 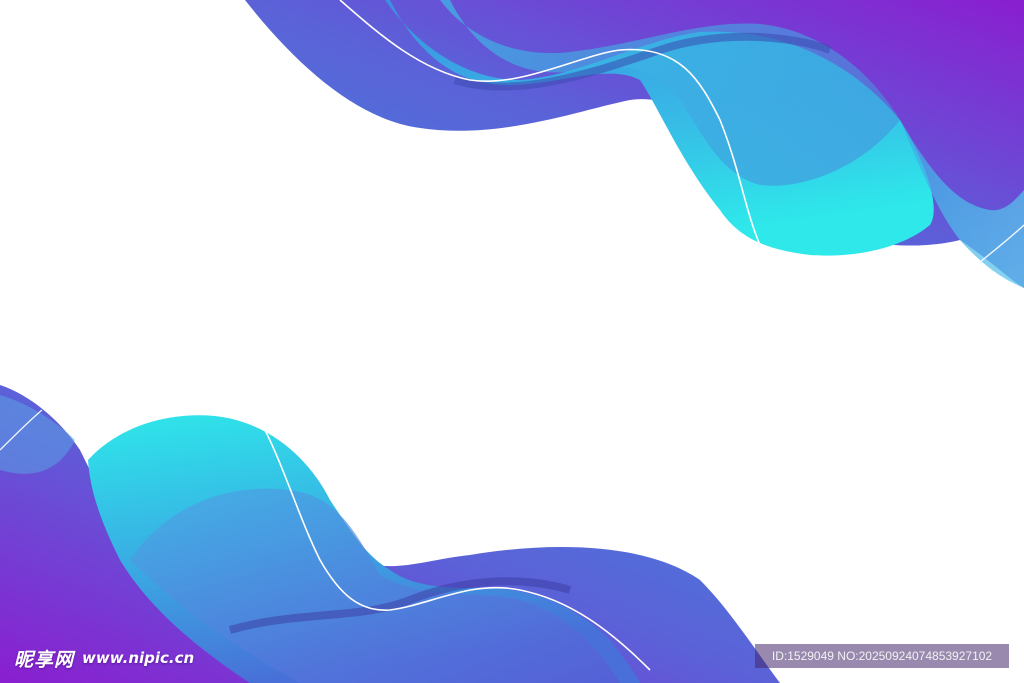 I want to click on site-url: www.nipic.cn, so click(x=138, y=658).